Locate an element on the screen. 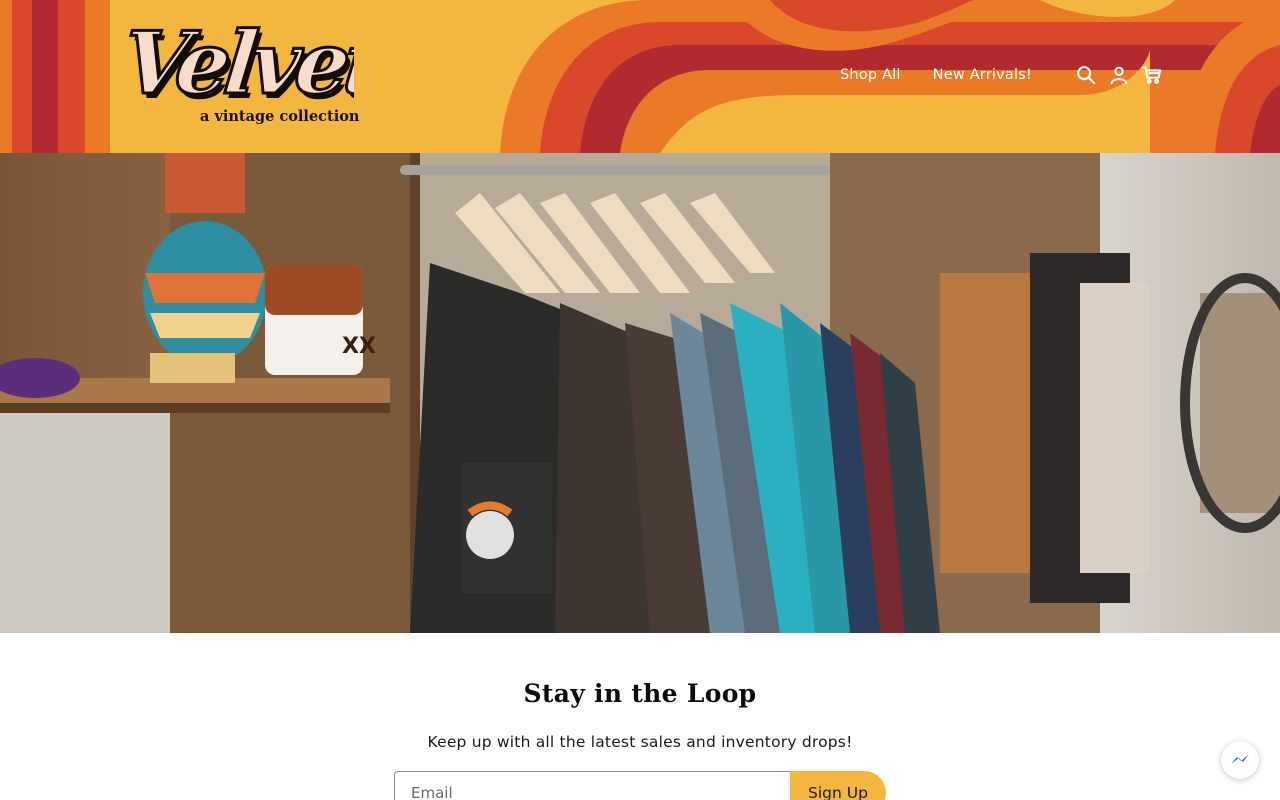  search-icon is located at coordinates (1086, 75).